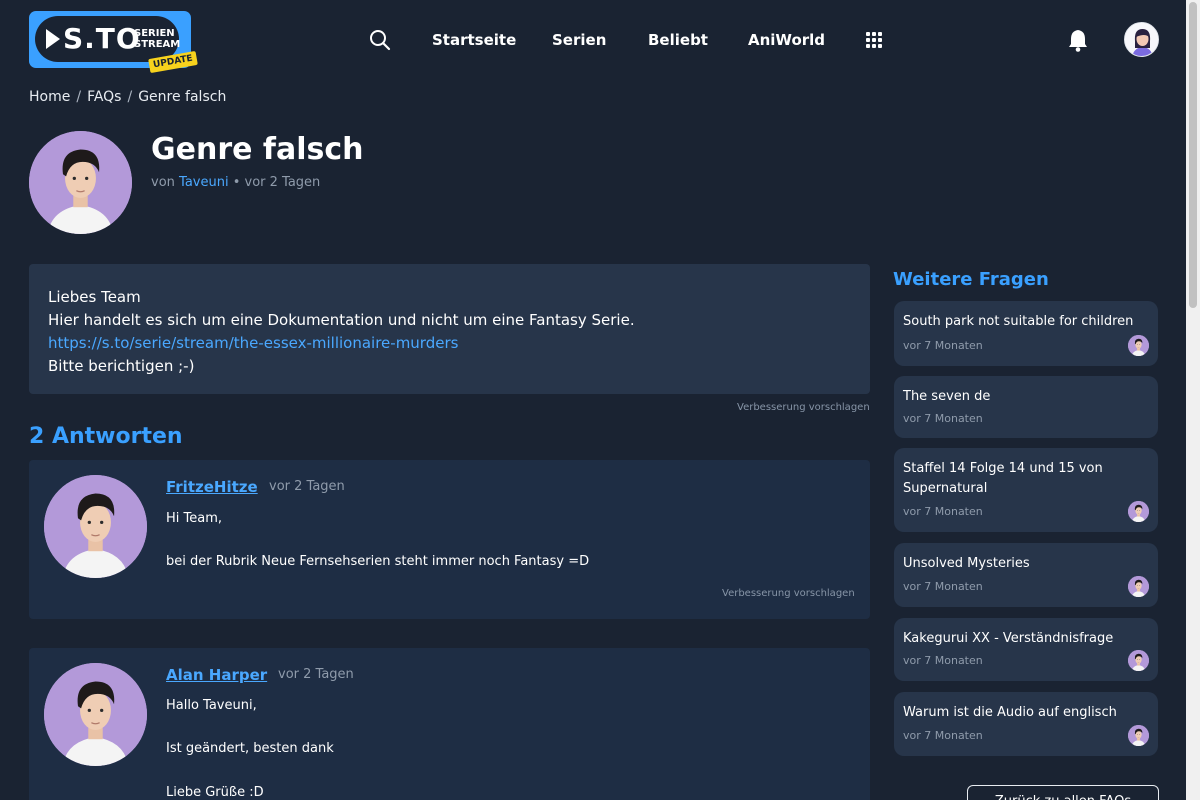  What do you see at coordinates (106, 436) in the screenshot?
I see `answers-heading: 2 Antworten` at bounding box center [106, 436].